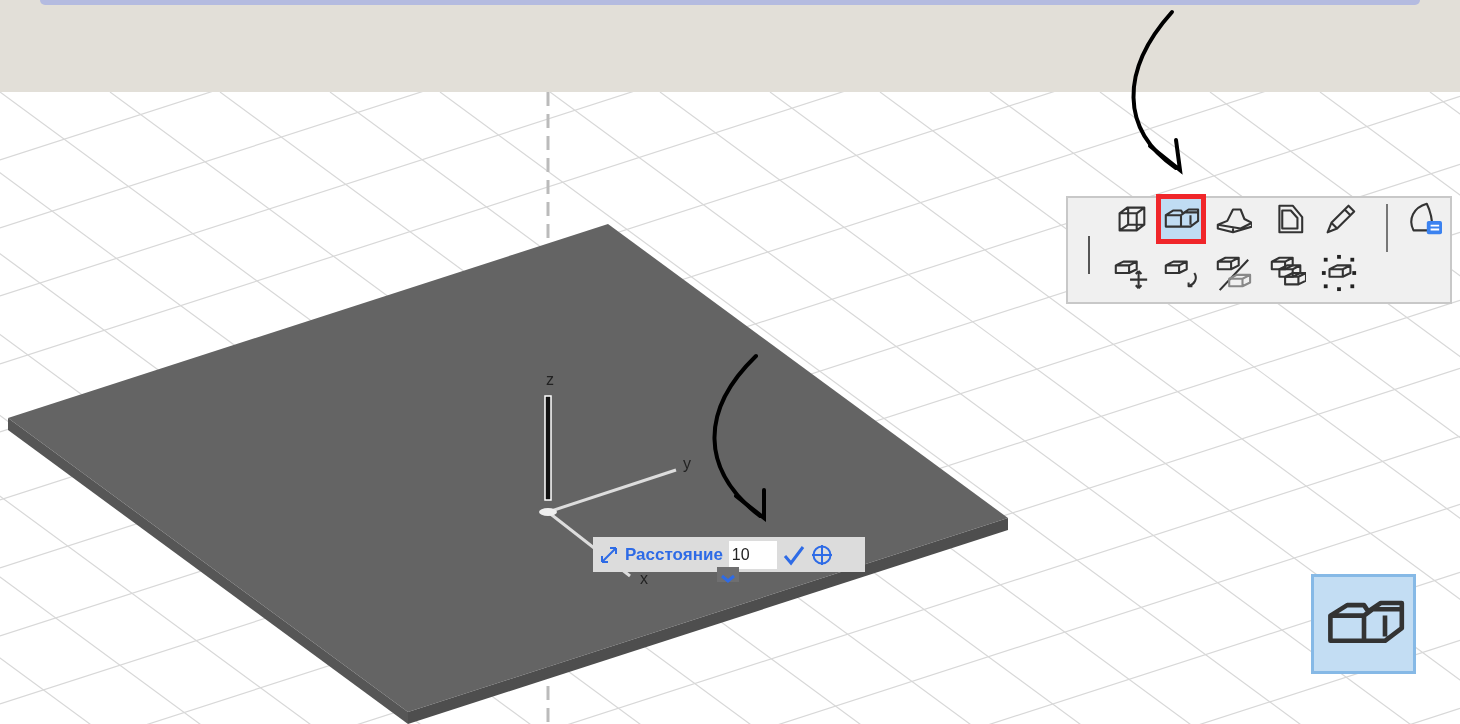  What do you see at coordinates (609, 554) in the screenshot?
I see `diagonal-arrows-icon` at bounding box center [609, 554].